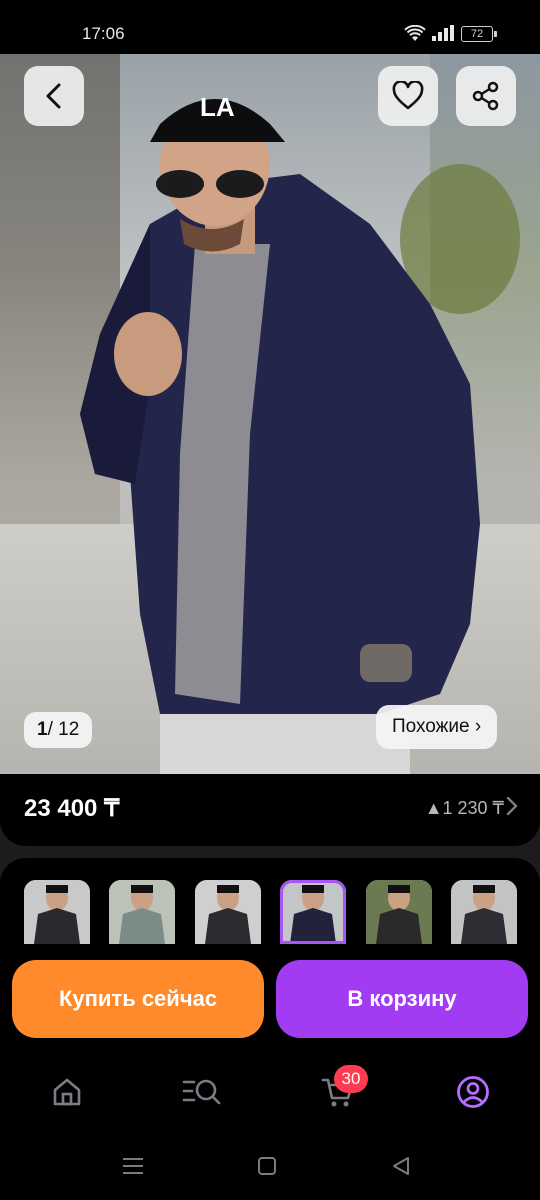 The image size is (540, 1200). I want to click on tab-home, so click(67, 1092).